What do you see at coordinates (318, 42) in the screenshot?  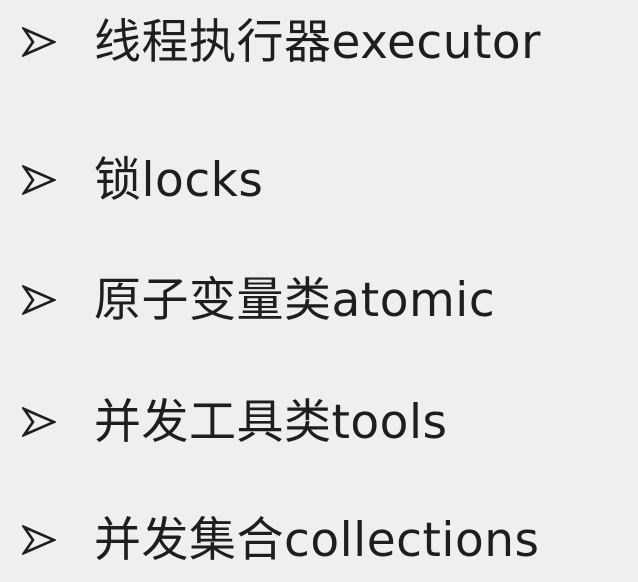 I see `list-item-text: 线程执行器executor` at bounding box center [318, 42].